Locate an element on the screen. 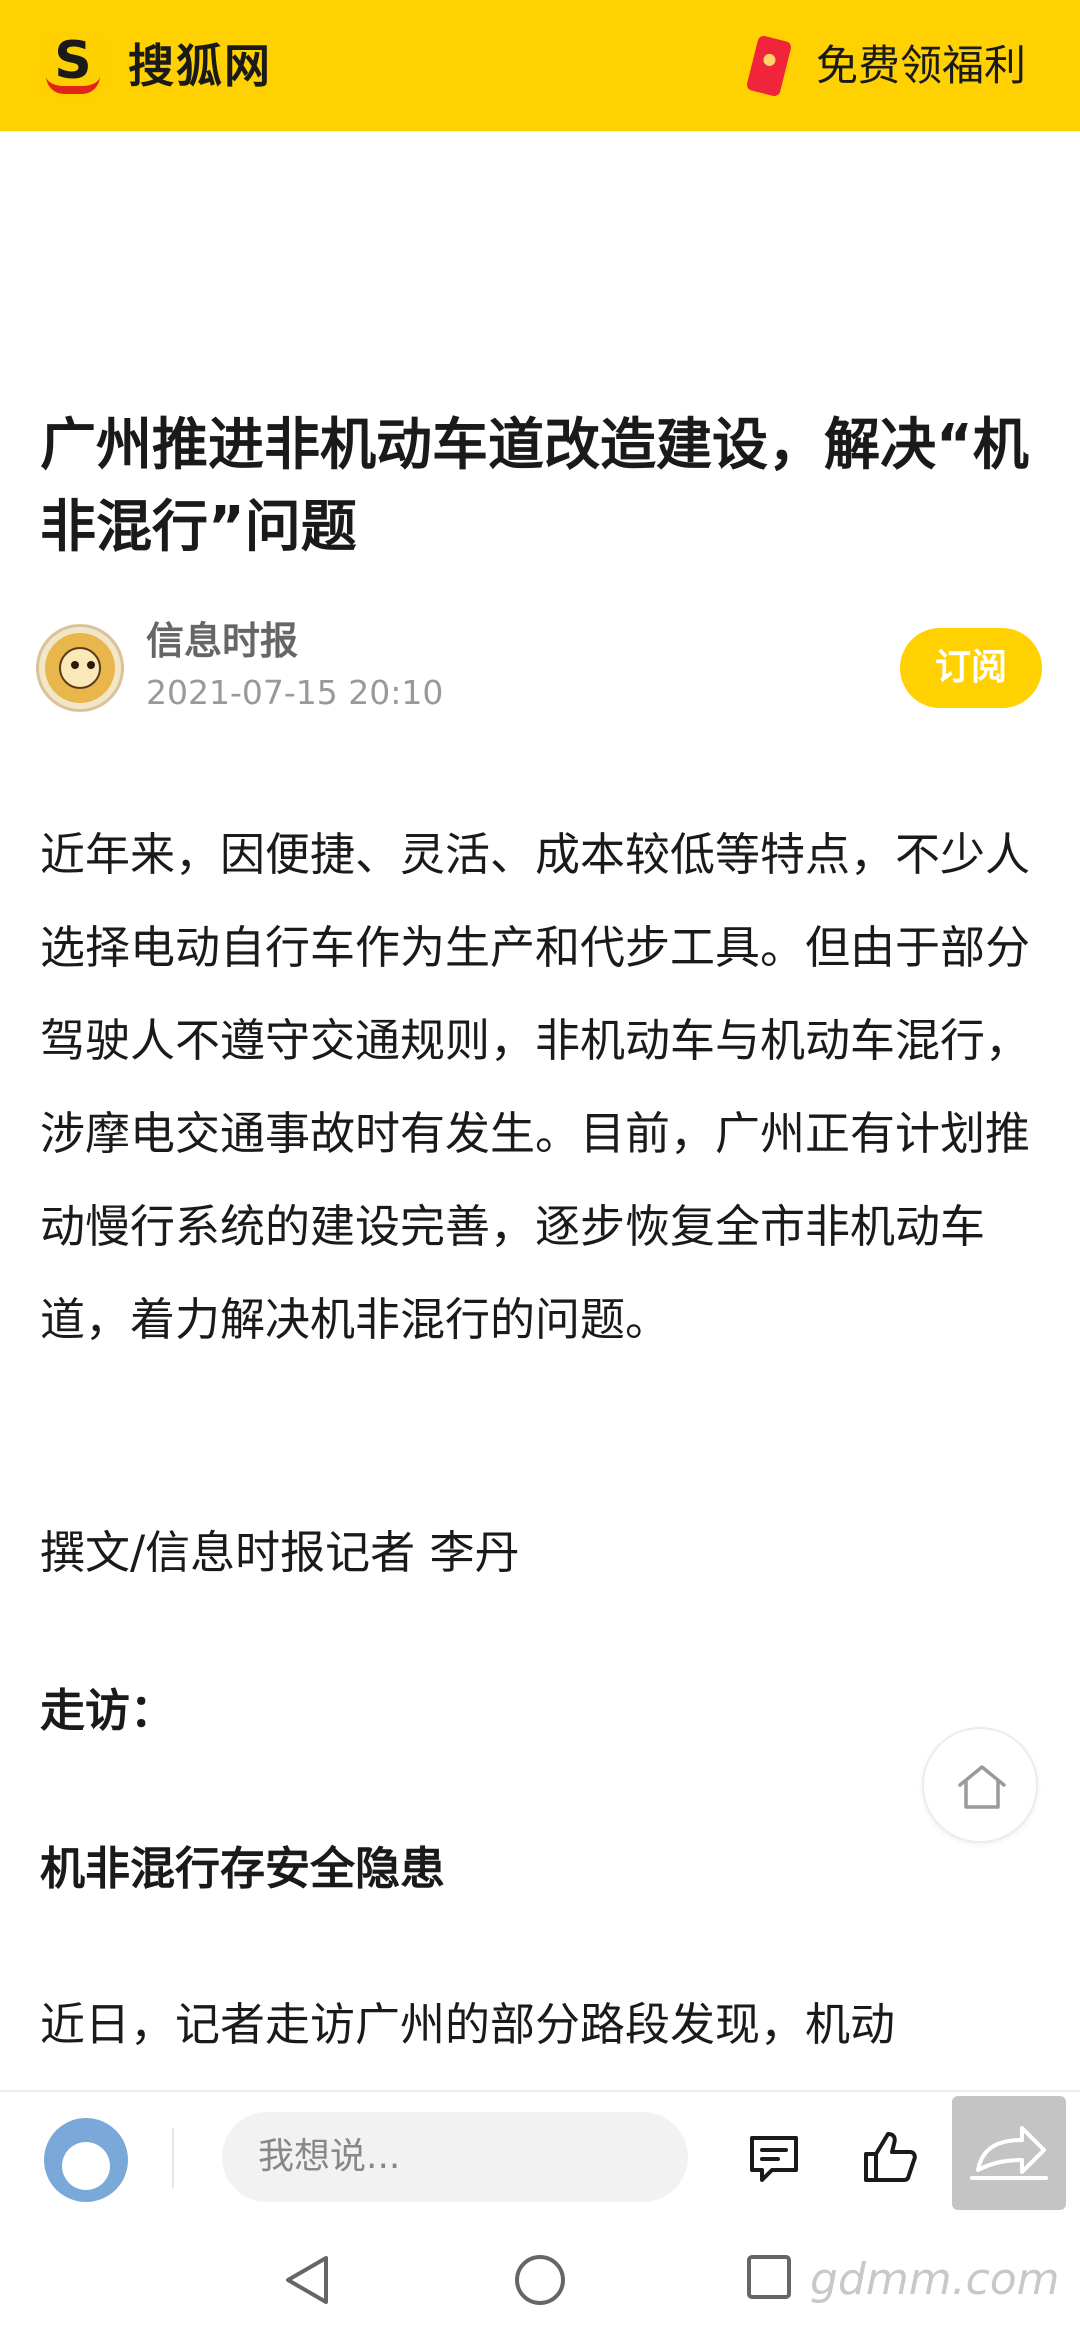 This screenshot has height=2340, width=1080. publish-time: 2021-07-15 20:10 is located at coordinates (295, 692).